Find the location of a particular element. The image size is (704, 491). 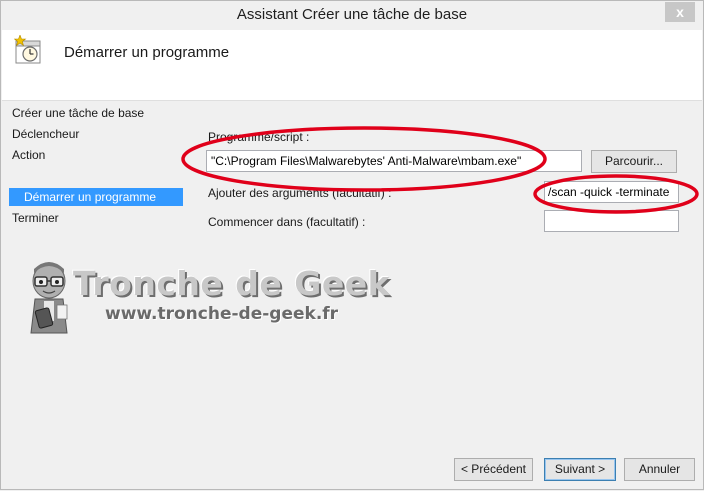

page-title: Démarrer un programme is located at coordinates (147, 52).